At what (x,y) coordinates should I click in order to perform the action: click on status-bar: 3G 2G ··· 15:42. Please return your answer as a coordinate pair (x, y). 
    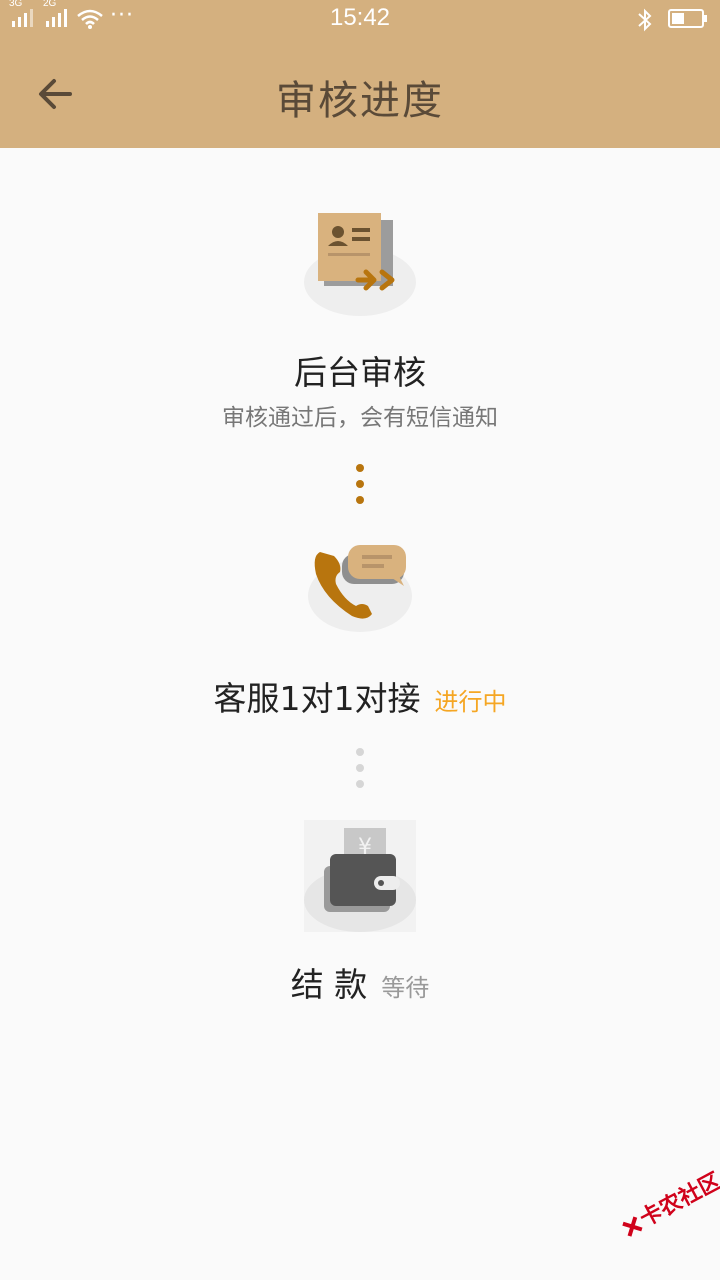
    Looking at the image, I should click on (360, 20).